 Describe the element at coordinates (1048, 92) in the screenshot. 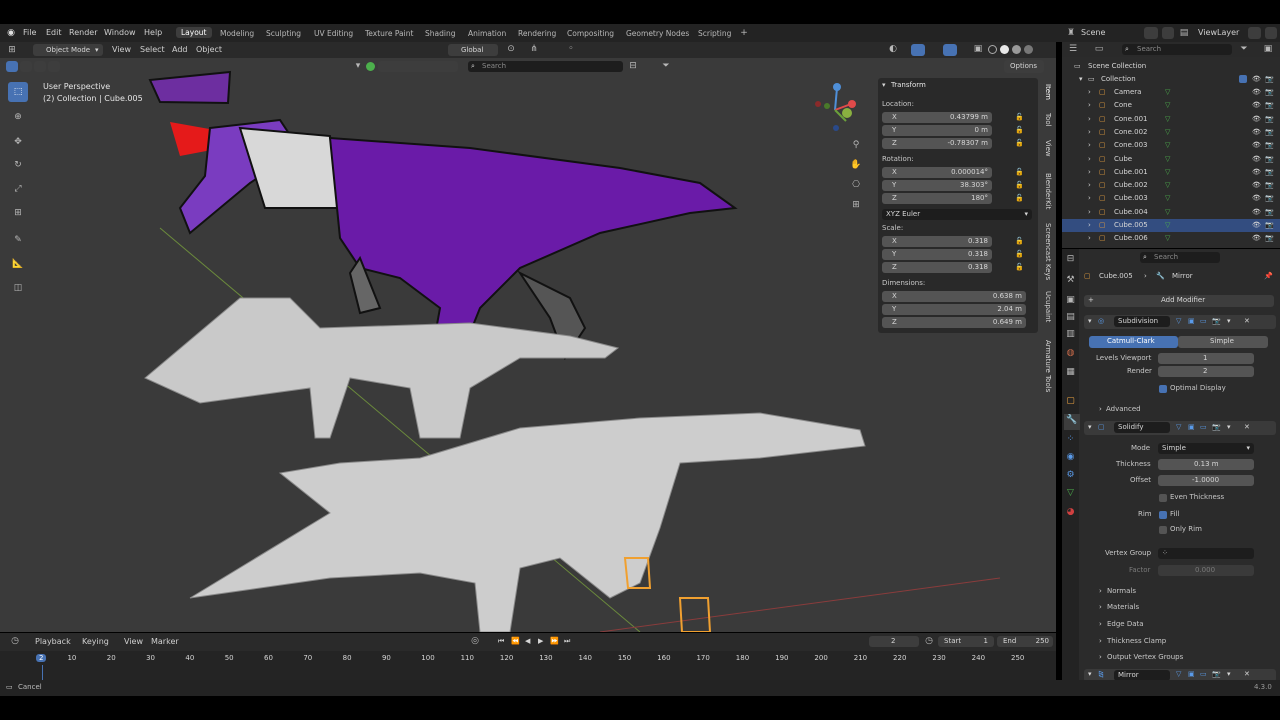

I see `tab-item: Item` at that location.